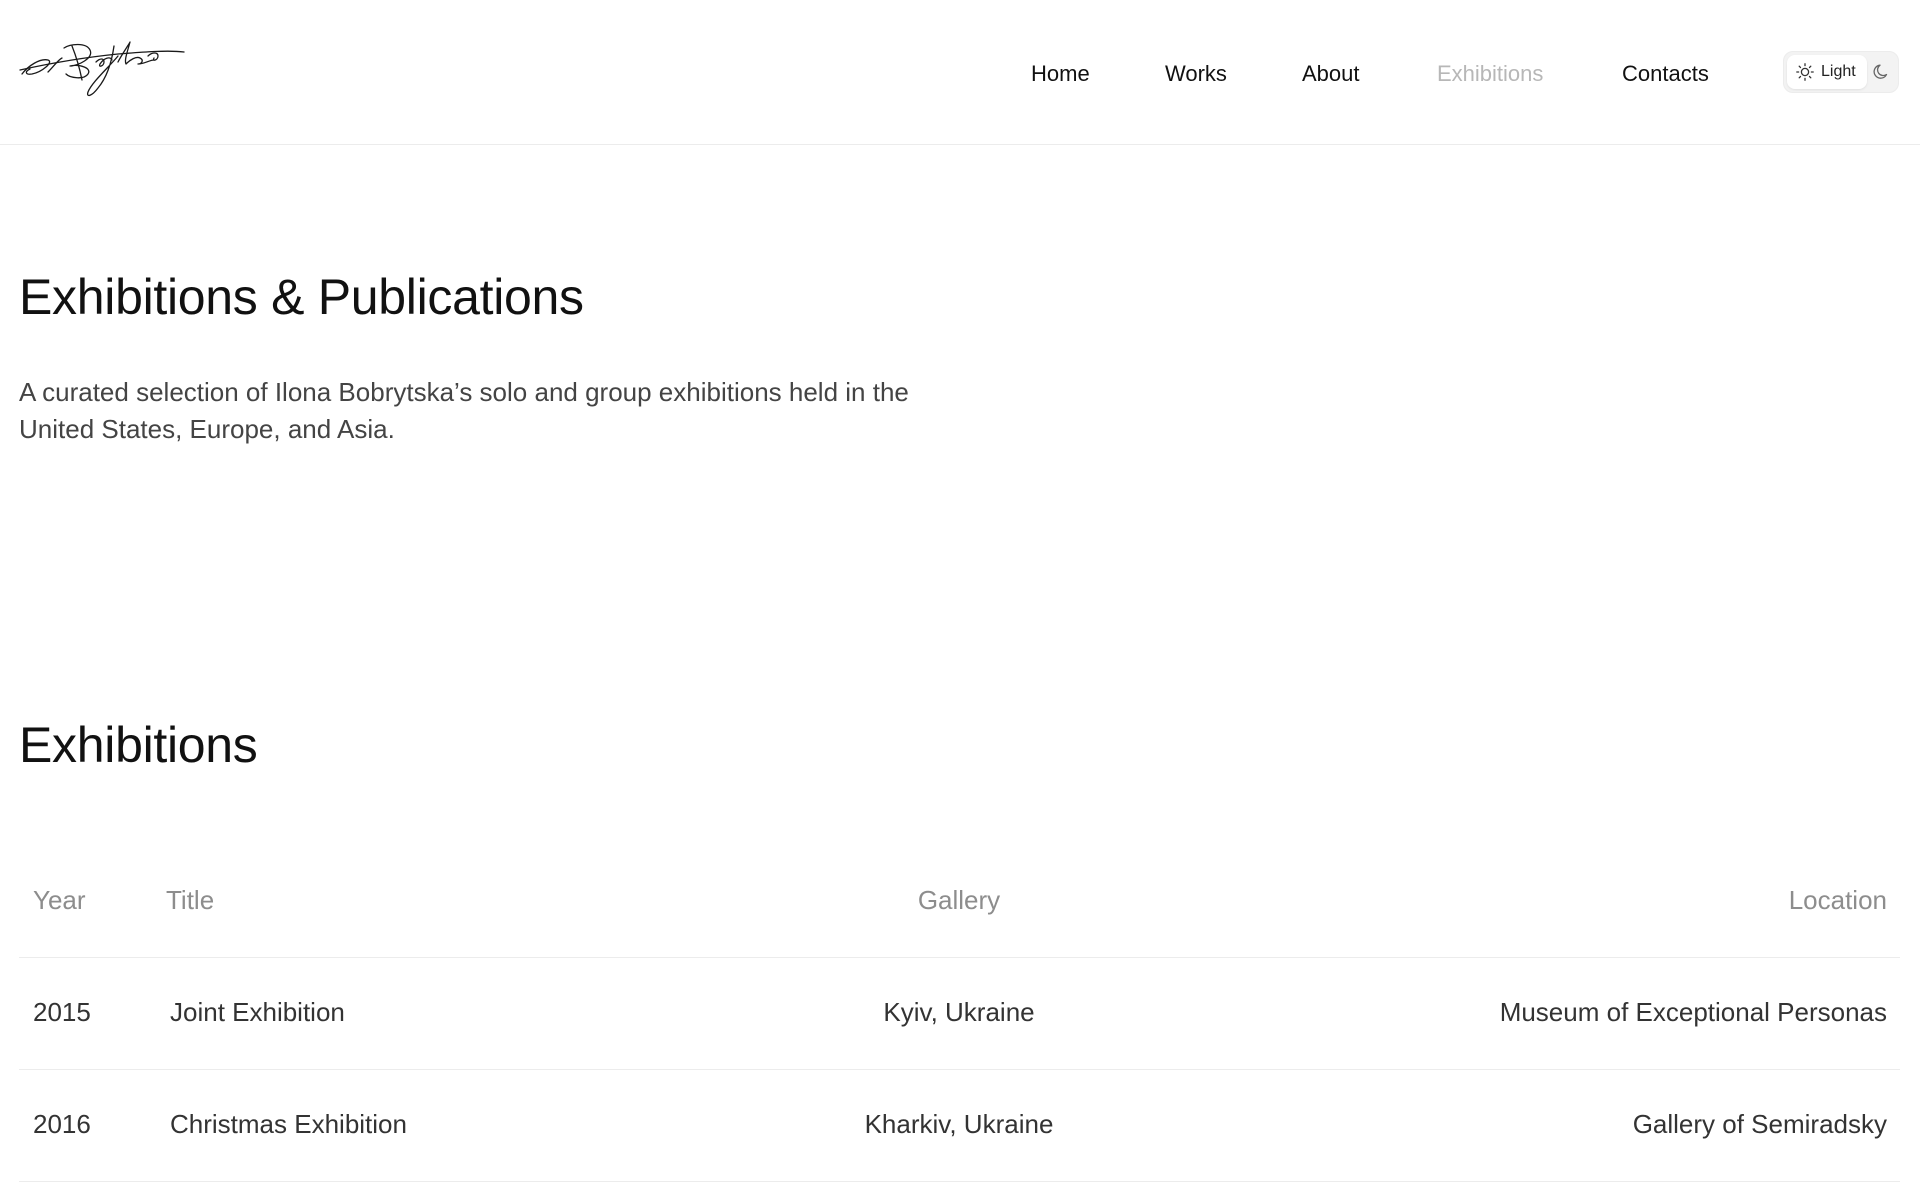 This screenshot has height=1199, width=1920. What do you see at coordinates (257, 1012) in the screenshot?
I see `row-title: Joint Exhibition` at bounding box center [257, 1012].